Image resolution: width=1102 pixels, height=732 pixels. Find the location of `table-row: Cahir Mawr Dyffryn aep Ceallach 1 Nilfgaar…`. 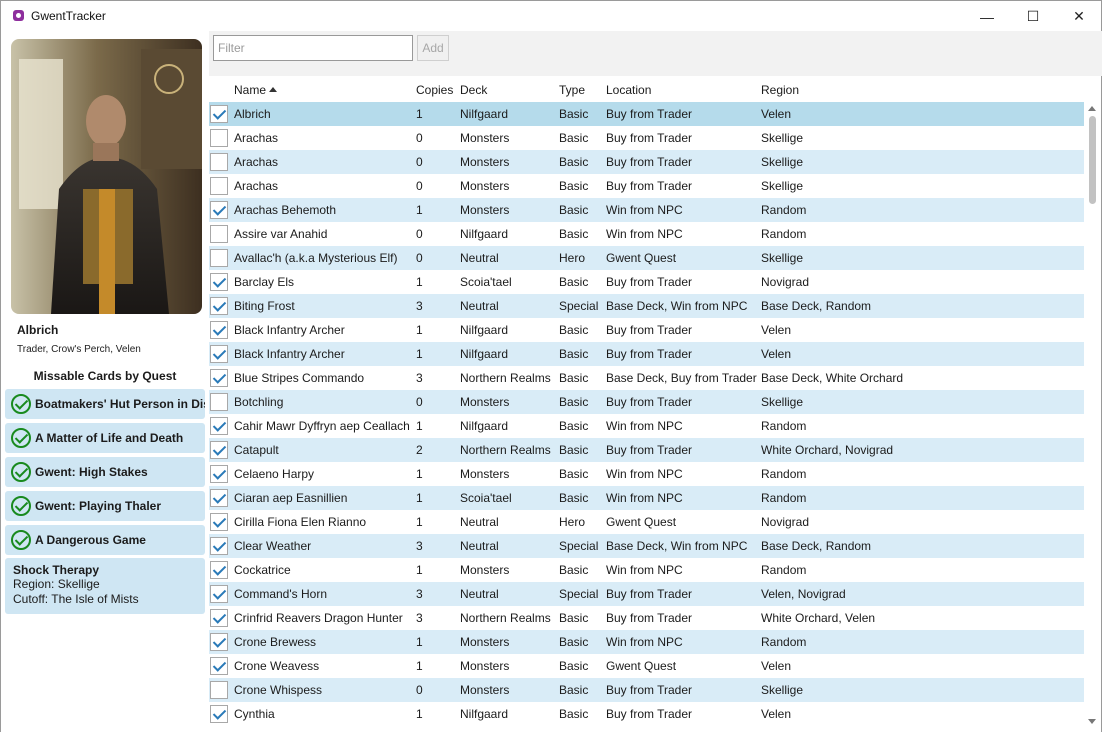

table-row: Cahir Mawr Dyffryn aep Ceallach 1 Nilfgaar… is located at coordinates (646, 426).